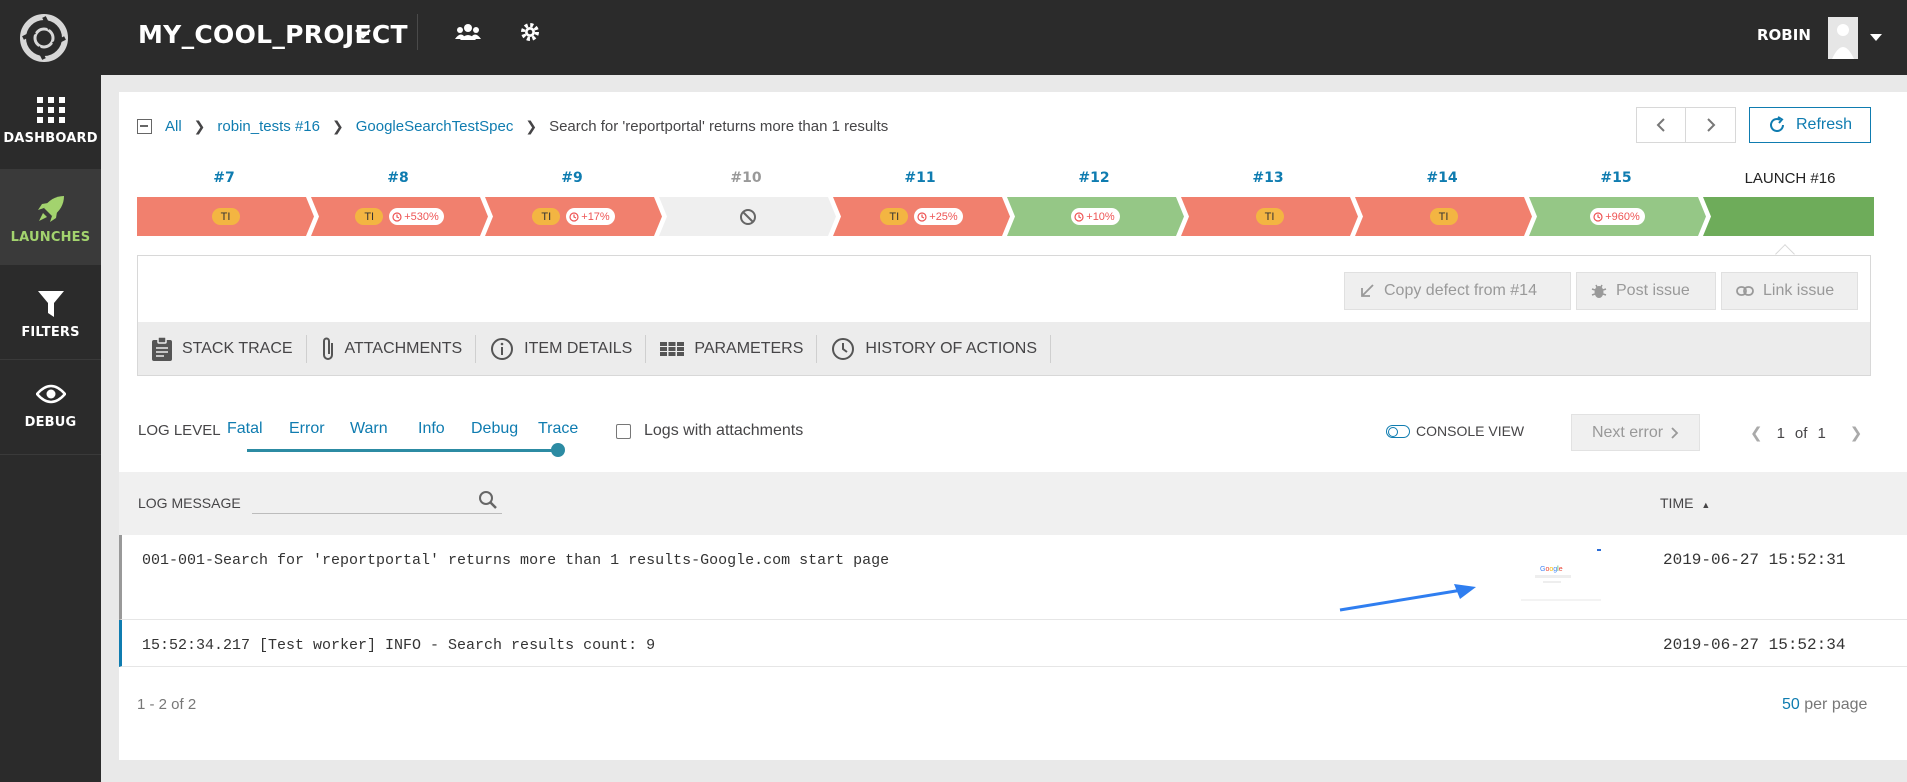 The image size is (1907, 782). I want to click on log-level-trace: Trace, so click(558, 429).